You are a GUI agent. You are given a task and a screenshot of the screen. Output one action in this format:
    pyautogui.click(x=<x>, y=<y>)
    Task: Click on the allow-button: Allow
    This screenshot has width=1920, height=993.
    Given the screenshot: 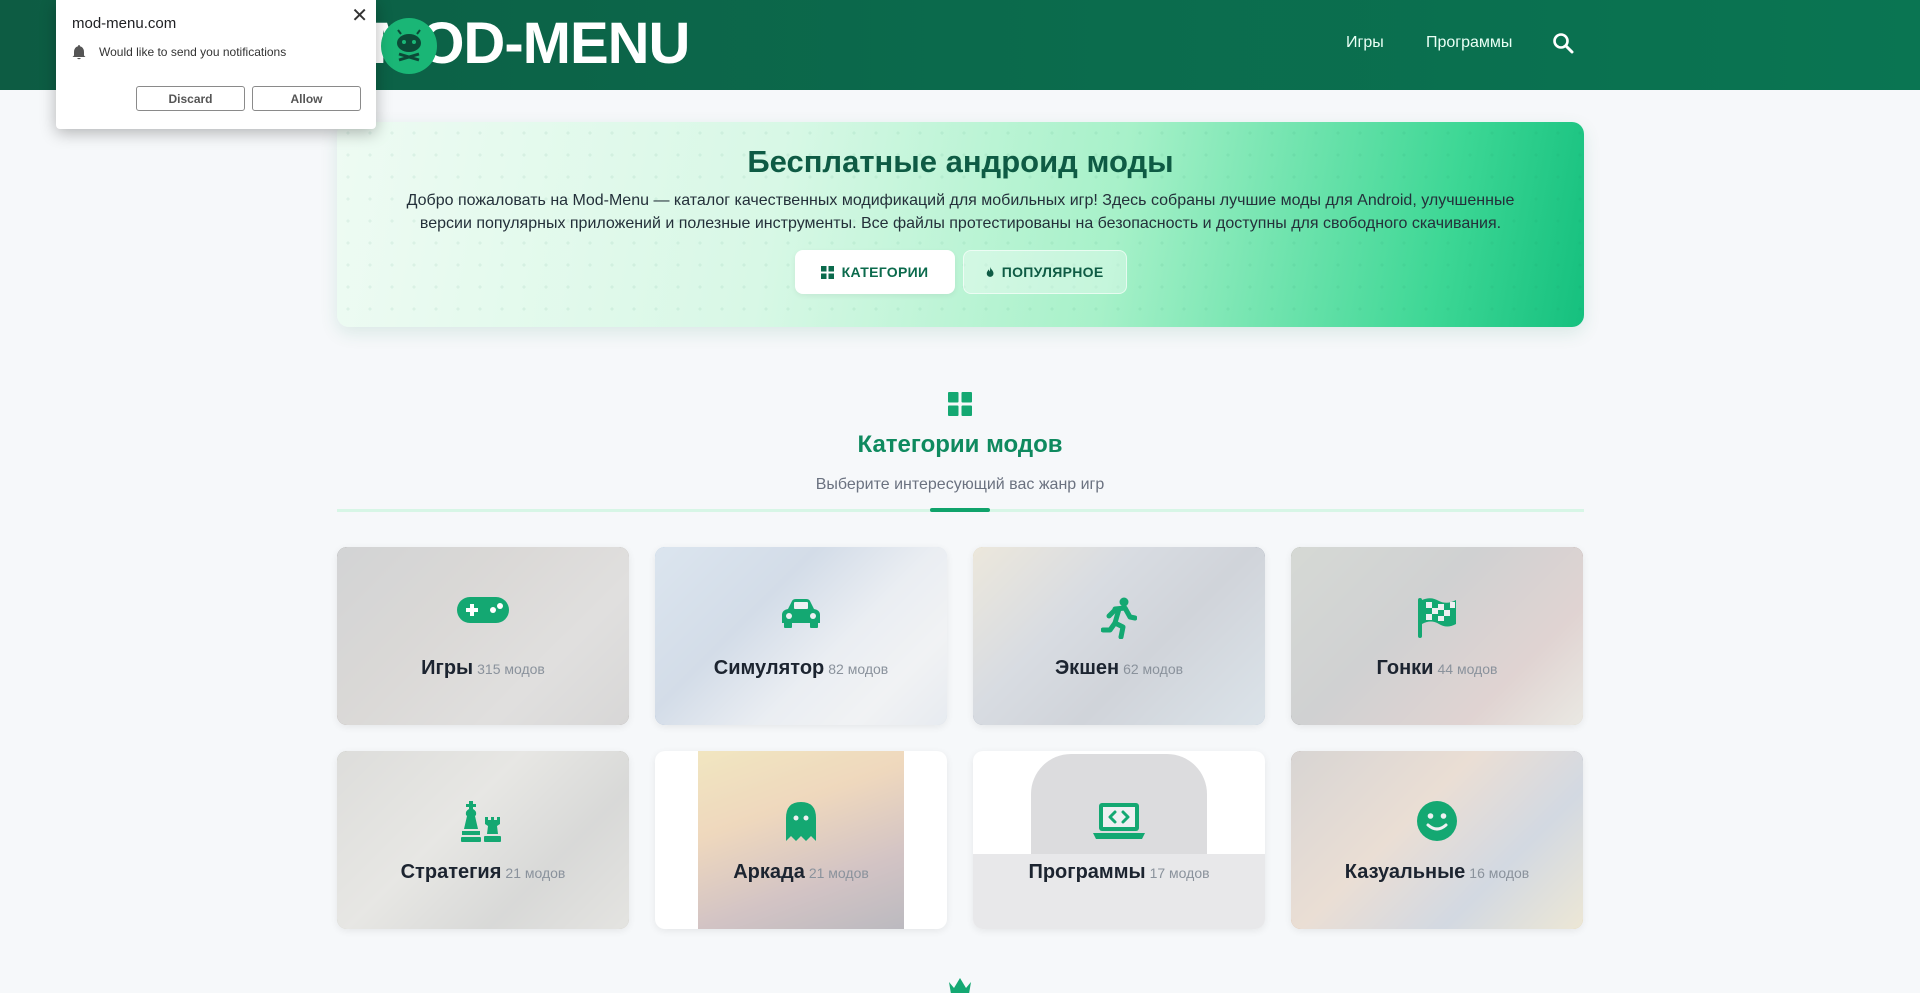 What is the action you would take?
    pyautogui.click(x=306, y=98)
    